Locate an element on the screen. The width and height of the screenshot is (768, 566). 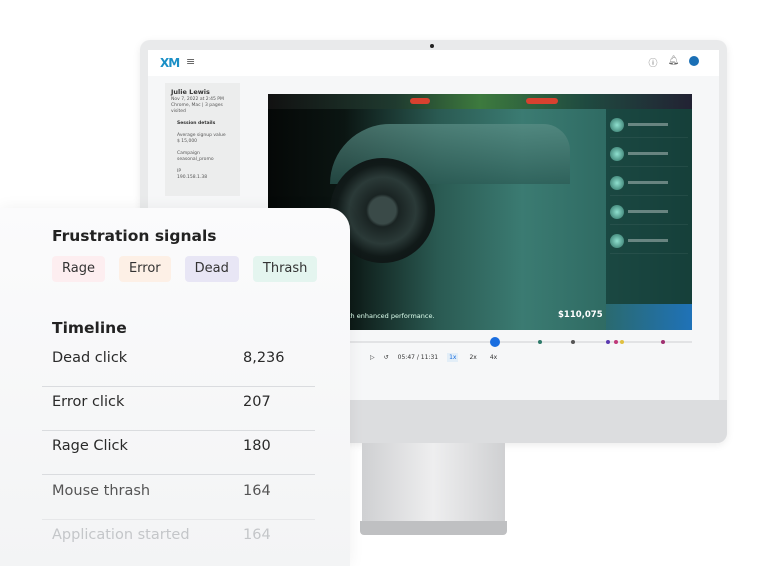
rage-highlight is located at coordinates (420, 101).